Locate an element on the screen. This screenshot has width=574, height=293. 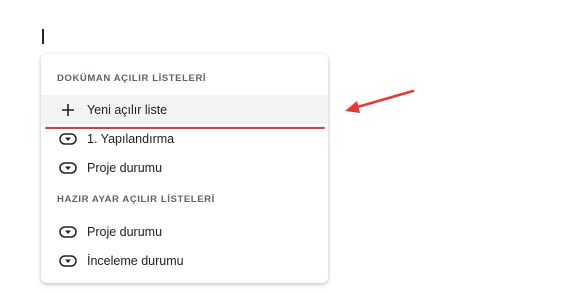
plus-icon is located at coordinates (68, 110).